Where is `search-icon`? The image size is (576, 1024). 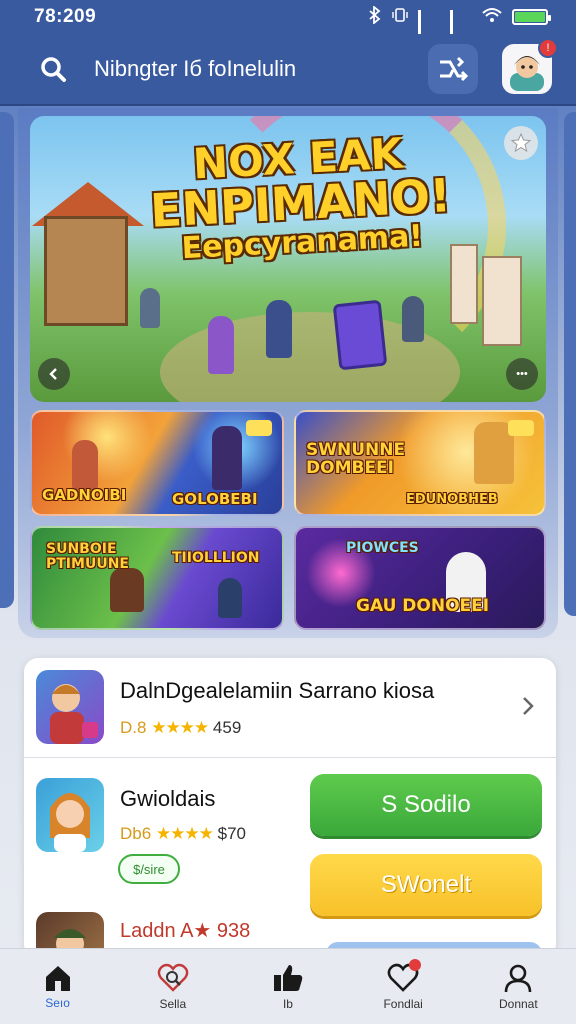
search-icon is located at coordinates (53, 69).